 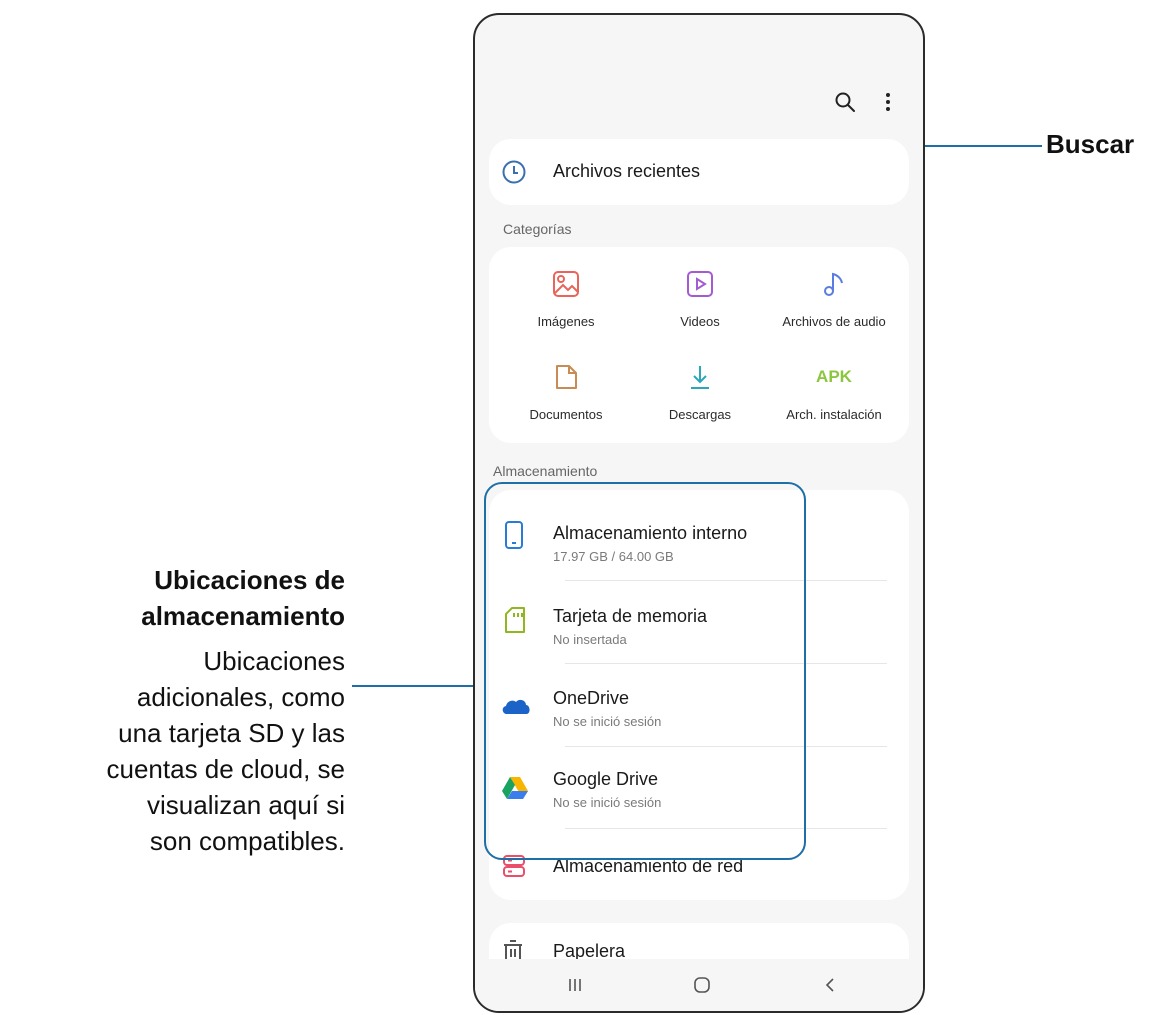 I want to click on network-storage-icon, so click(x=514, y=868).